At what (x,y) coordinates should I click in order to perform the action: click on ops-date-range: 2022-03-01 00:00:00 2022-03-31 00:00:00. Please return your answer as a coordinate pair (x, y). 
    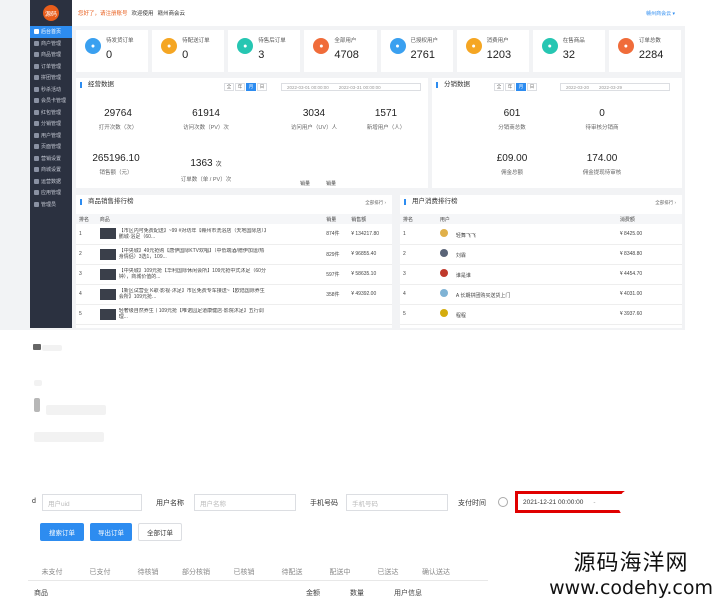
    Looking at the image, I should click on (351, 87).